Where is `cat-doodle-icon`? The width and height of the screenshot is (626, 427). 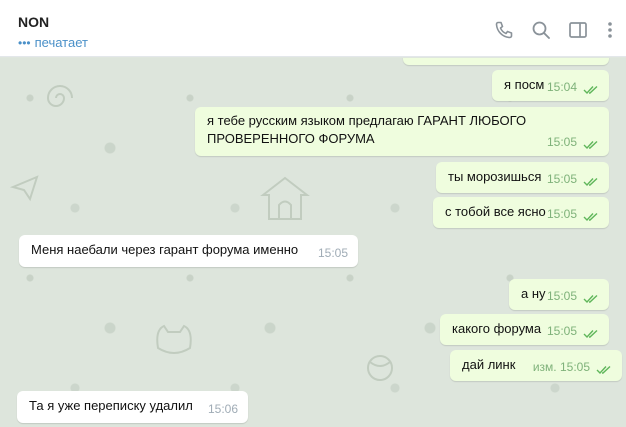 cat-doodle-icon is located at coordinates (174, 339).